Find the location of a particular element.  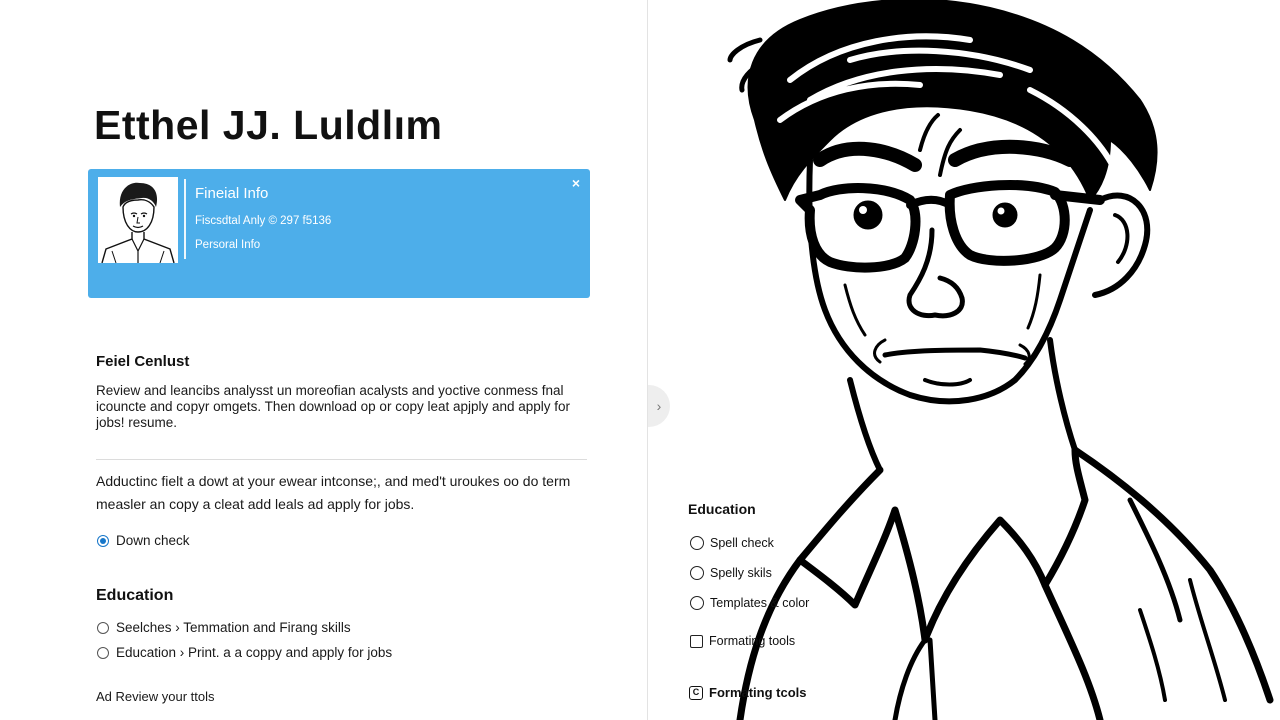

collapse-handle: › is located at coordinates (659, 406).